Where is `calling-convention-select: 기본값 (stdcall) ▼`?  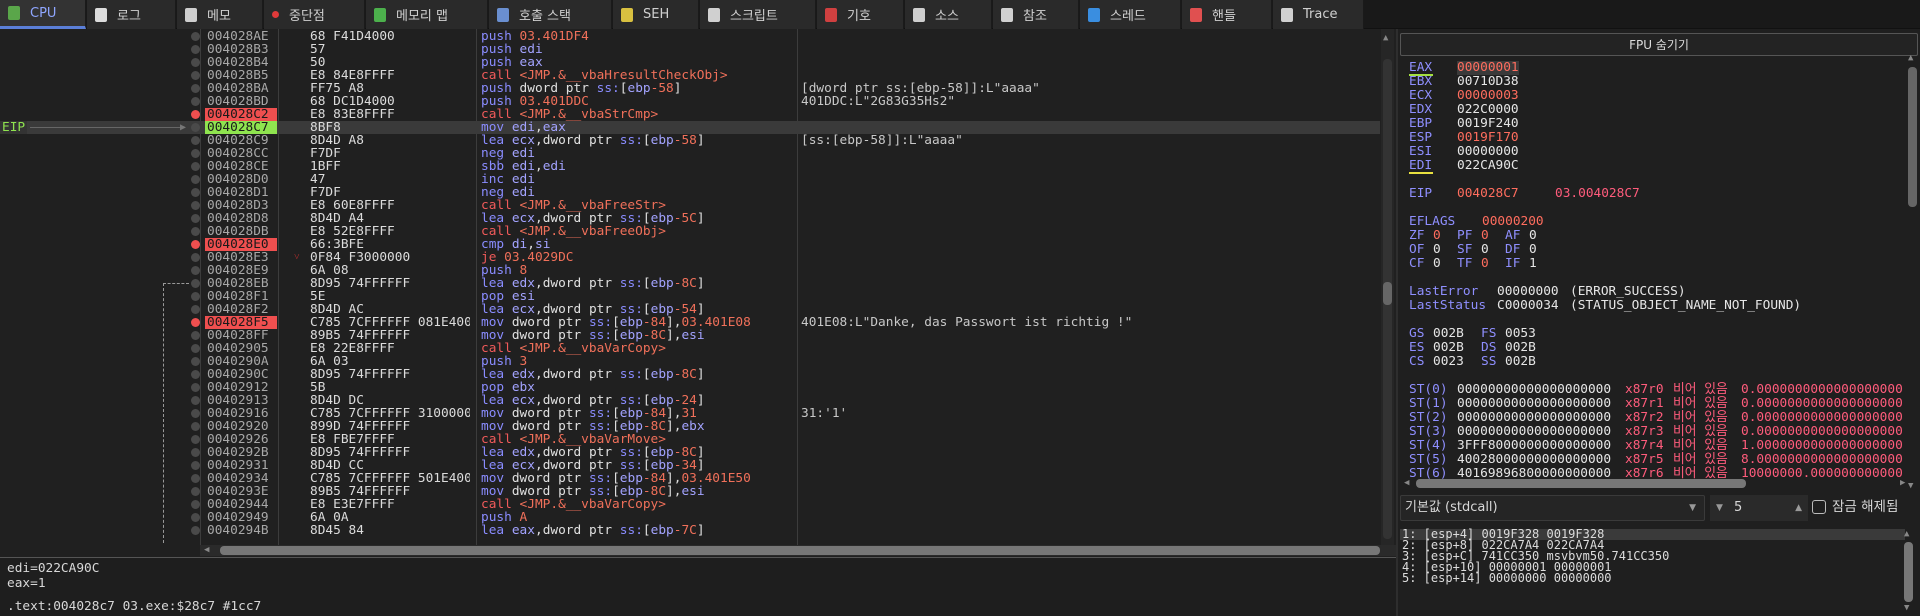 calling-convention-select: 기본값 (stdcall) ▼ is located at coordinates (1552, 508).